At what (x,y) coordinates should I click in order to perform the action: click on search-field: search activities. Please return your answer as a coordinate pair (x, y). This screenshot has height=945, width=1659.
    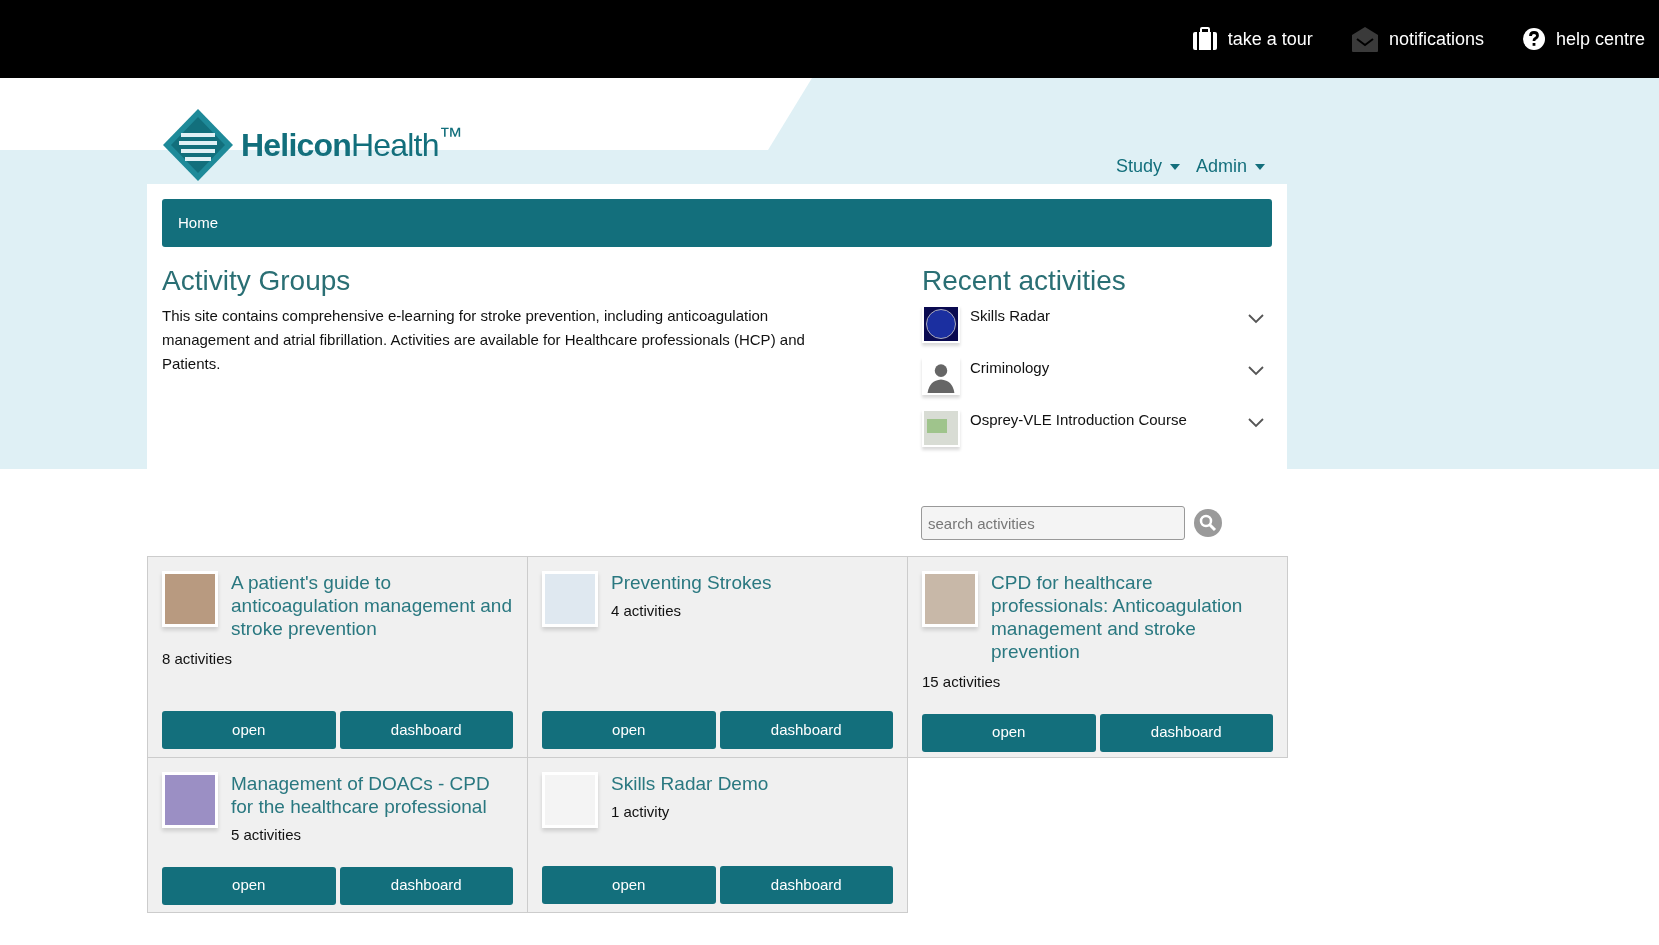
    Looking at the image, I should click on (1053, 523).